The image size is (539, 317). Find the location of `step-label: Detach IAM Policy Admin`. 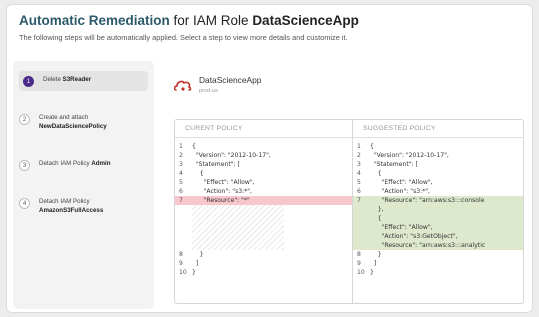

step-label: Detach IAM Policy Admin is located at coordinates (75, 163).